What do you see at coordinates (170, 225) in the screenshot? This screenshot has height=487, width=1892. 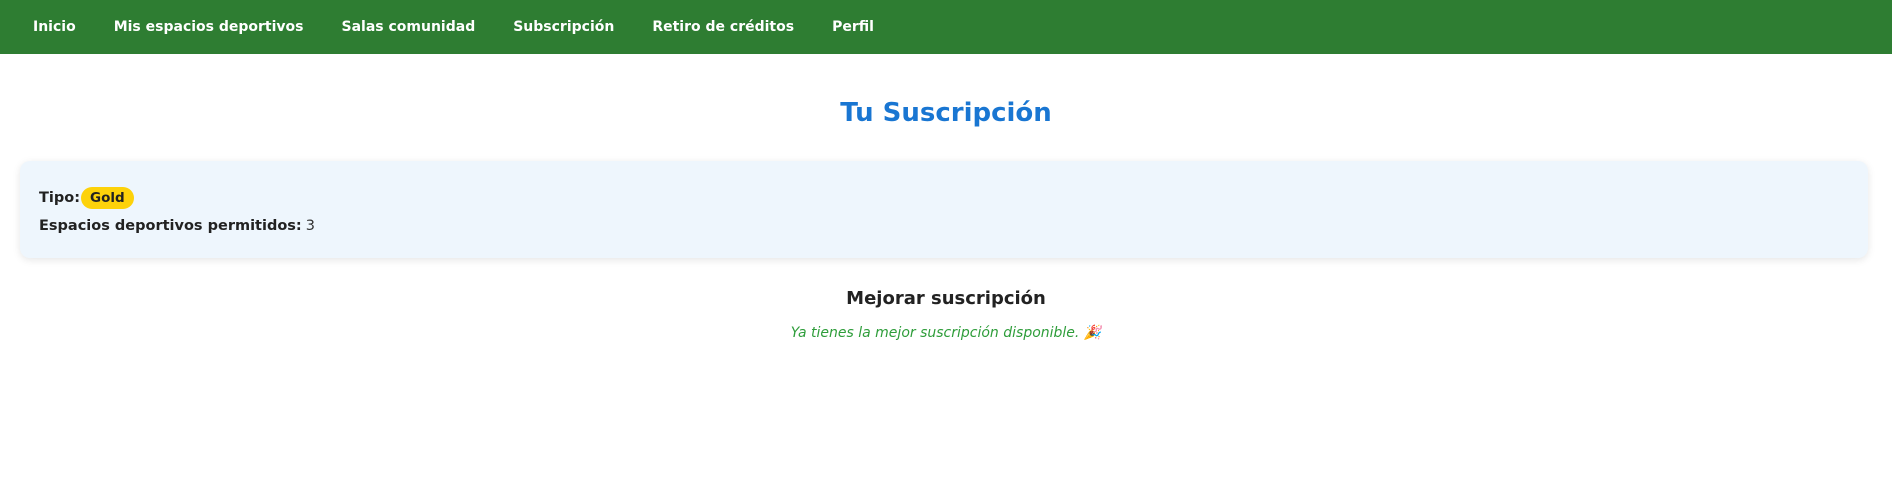 I see `allowed-spaces-label: Espacios deportivos permitidos:` at bounding box center [170, 225].